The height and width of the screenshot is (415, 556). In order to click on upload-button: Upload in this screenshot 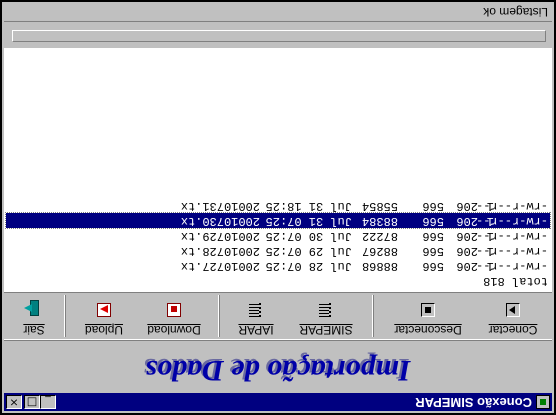, I will do `click(104, 316)`.